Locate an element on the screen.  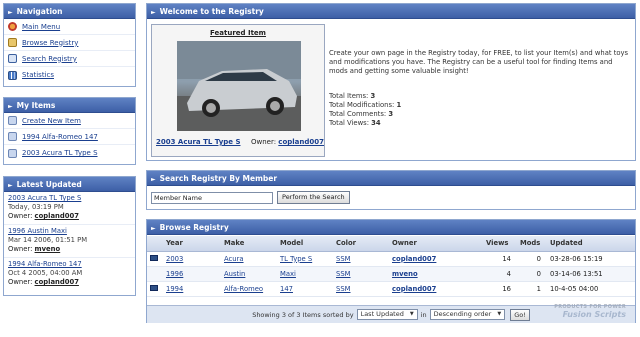
latest-entry-title: 2003 Acura TL Type S is located at coordinates (44, 198).